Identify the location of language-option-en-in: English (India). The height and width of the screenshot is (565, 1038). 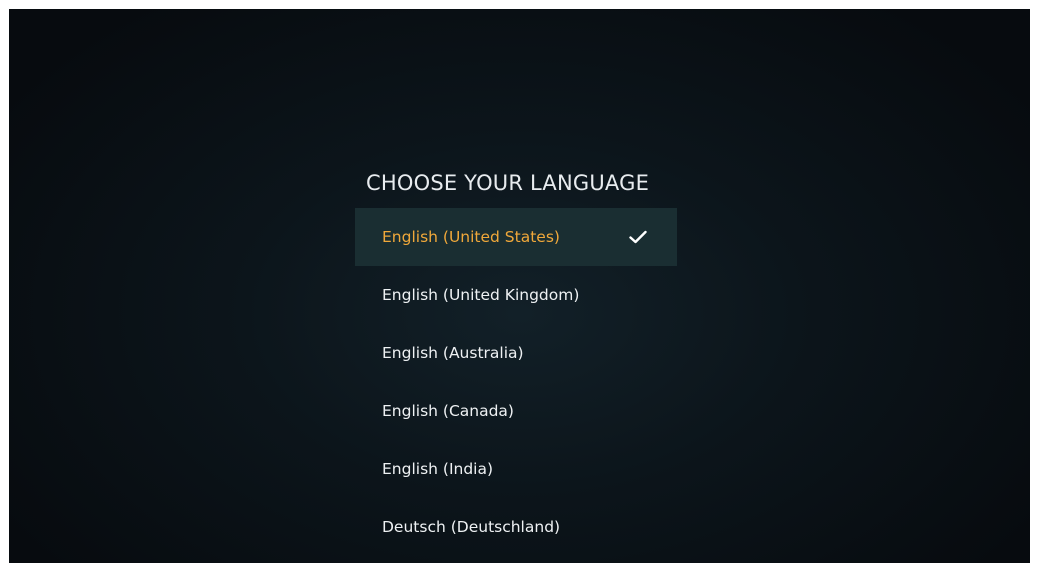
(516, 469).